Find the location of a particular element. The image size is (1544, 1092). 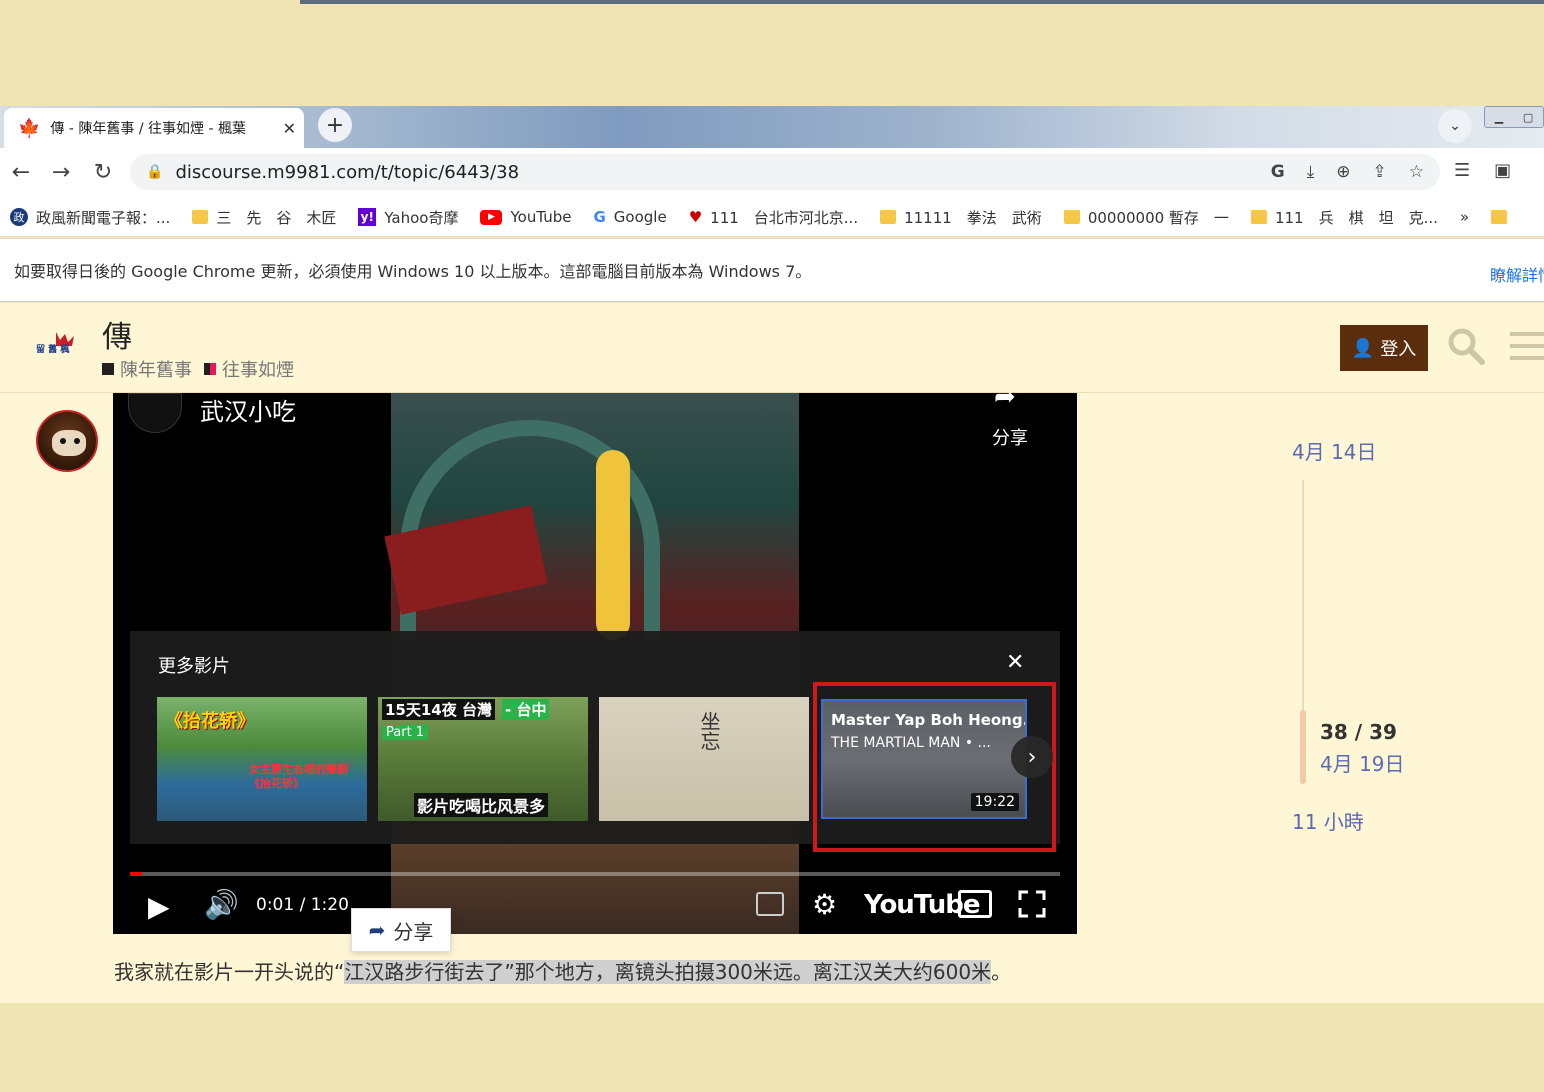

bookmark-star-icon: ☆ is located at coordinates (1416, 172).